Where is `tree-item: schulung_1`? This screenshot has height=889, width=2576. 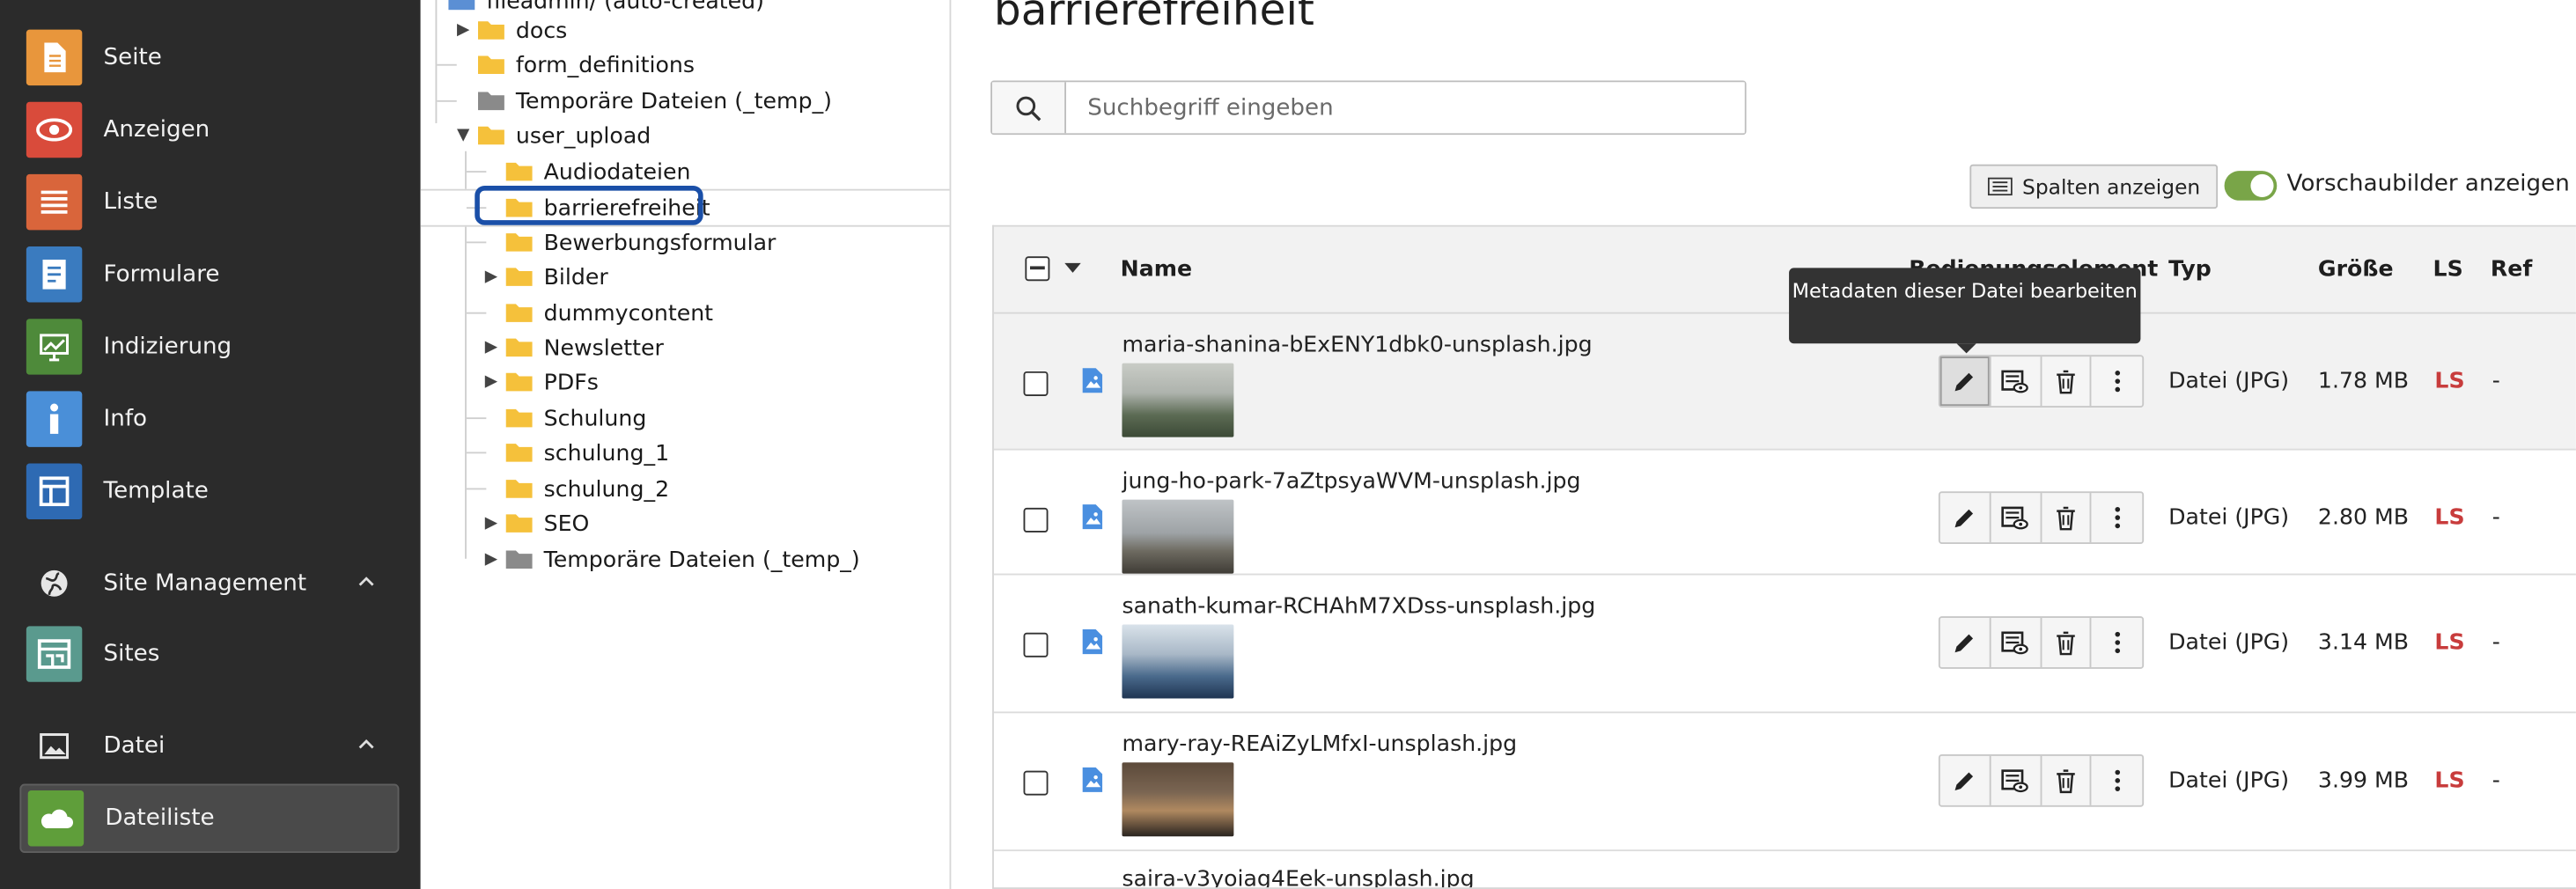
tree-item: schulung_1 is located at coordinates (685, 453).